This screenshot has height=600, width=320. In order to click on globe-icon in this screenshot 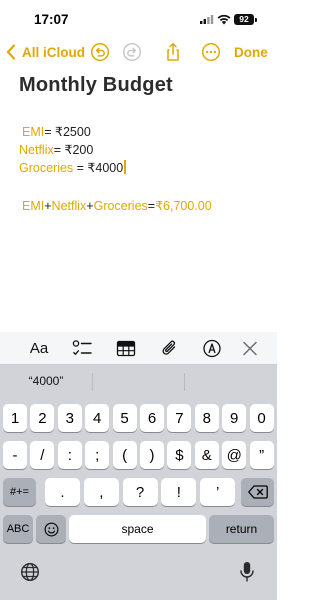, I will do `click(30, 572)`.